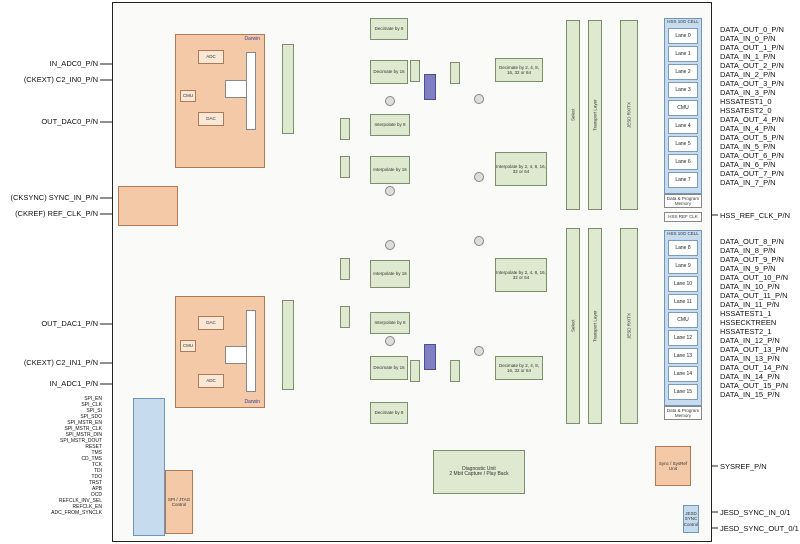 Image resolution: width=800 pixels, height=544 pixels. I want to click on rate-mux-upper, so click(288, 89).